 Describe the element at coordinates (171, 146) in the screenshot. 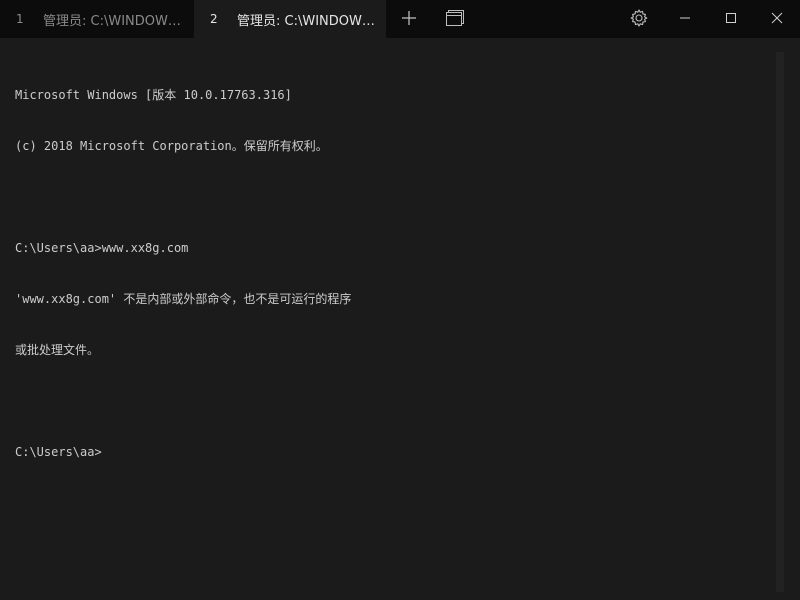

I see `terminal-line: (c) 2018 Microsoft Corporation。保留所有权利。` at that location.